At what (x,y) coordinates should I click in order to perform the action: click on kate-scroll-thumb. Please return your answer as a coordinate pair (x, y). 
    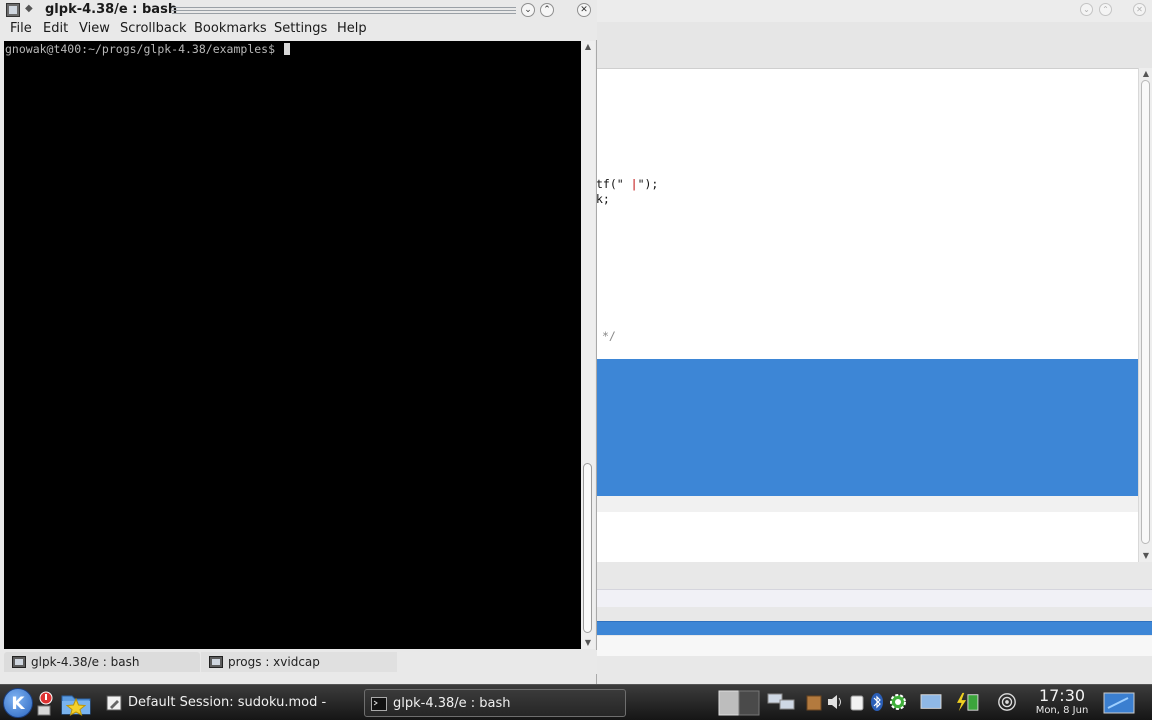
    Looking at the image, I should click on (1145, 312).